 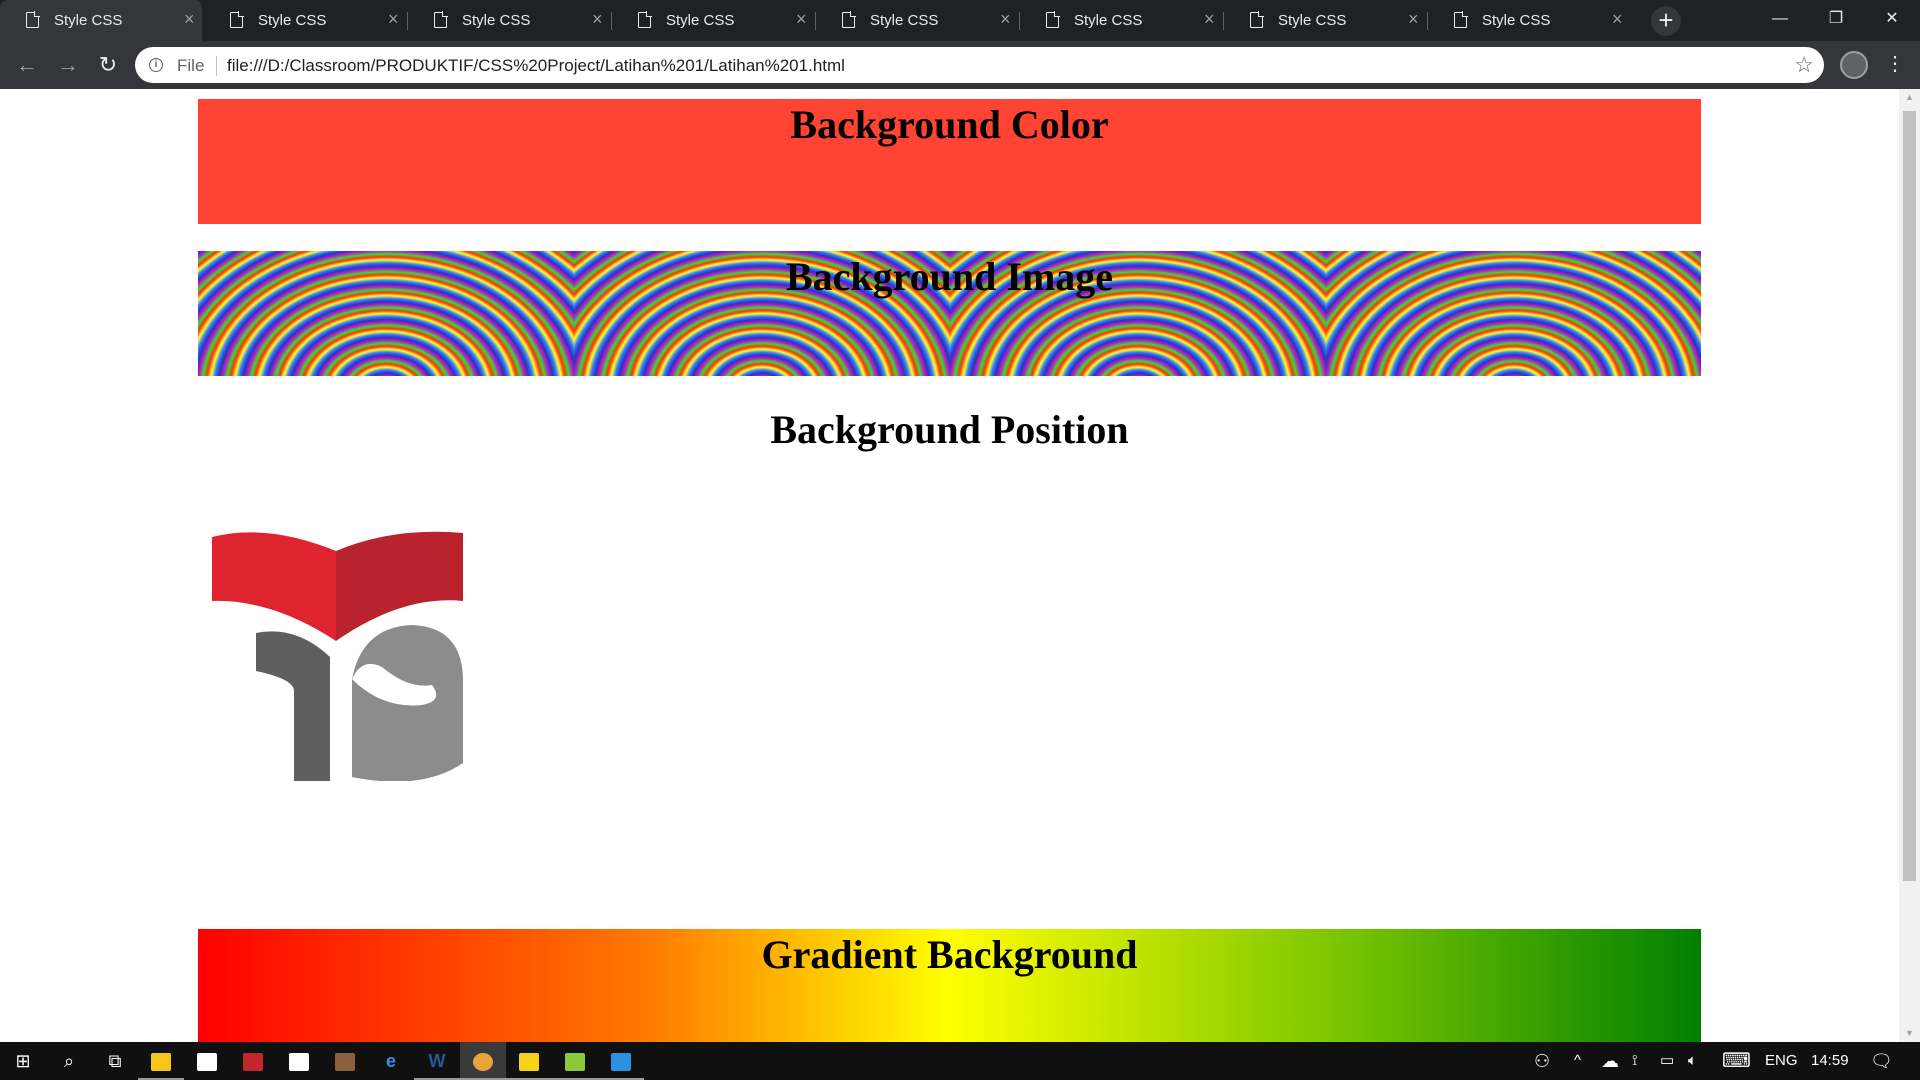 What do you see at coordinates (216, 66) in the screenshot?
I see `url-divider` at bounding box center [216, 66].